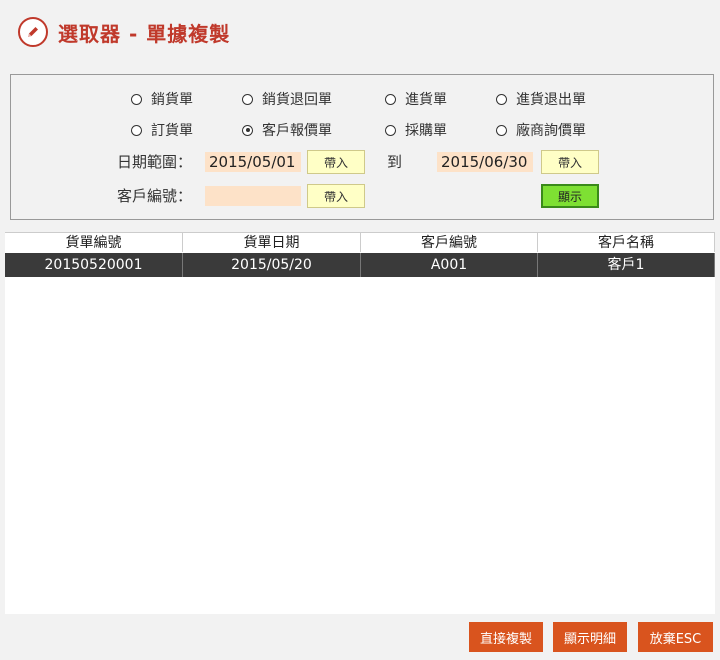 The height and width of the screenshot is (660, 720). What do you see at coordinates (155, 162) in the screenshot?
I see `date-range-label: 日期範圍：` at bounding box center [155, 162].